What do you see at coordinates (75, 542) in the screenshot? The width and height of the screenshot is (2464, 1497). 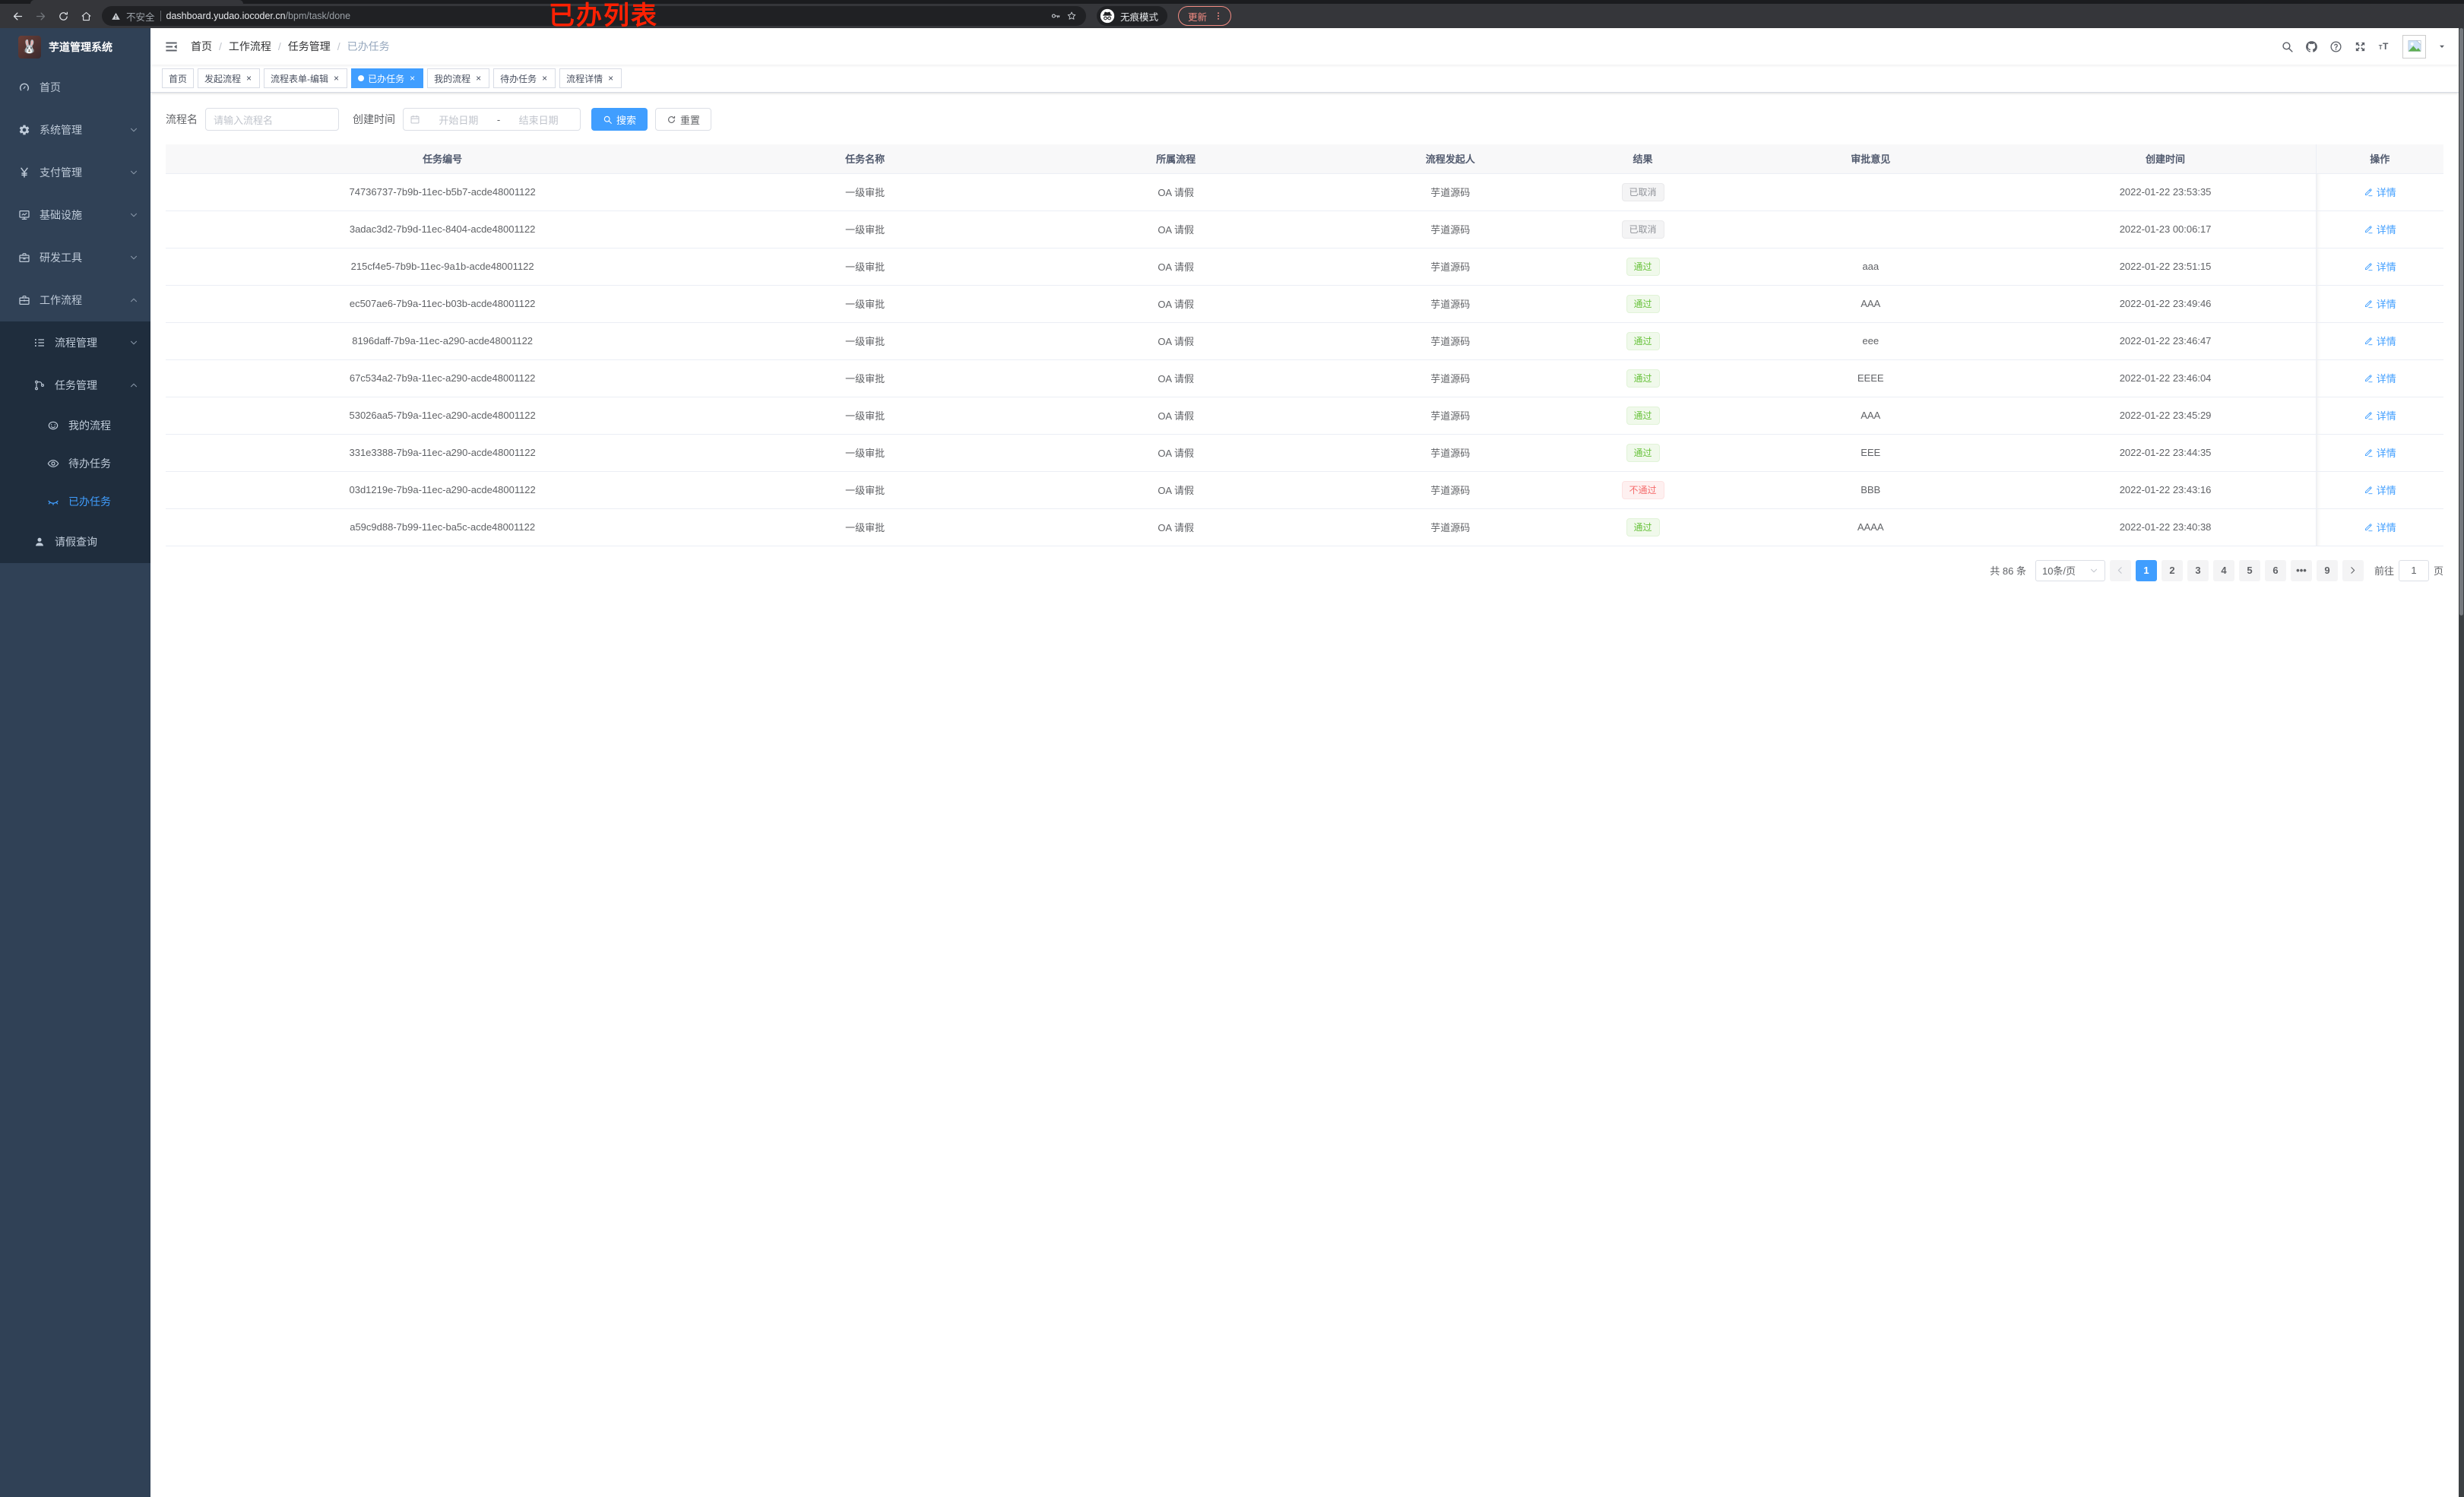 I see `sidebar-item-请假查询: 请假查询` at bounding box center [75, 542].